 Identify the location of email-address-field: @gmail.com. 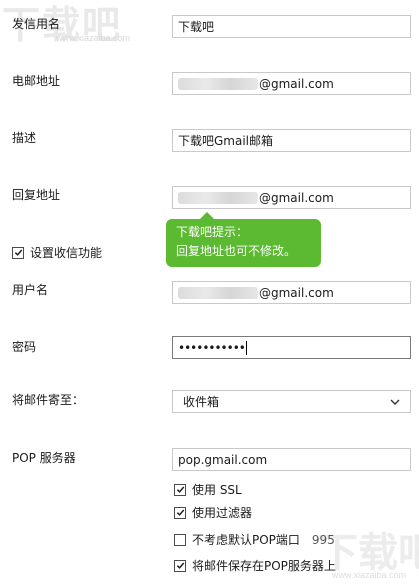
(291, 83).